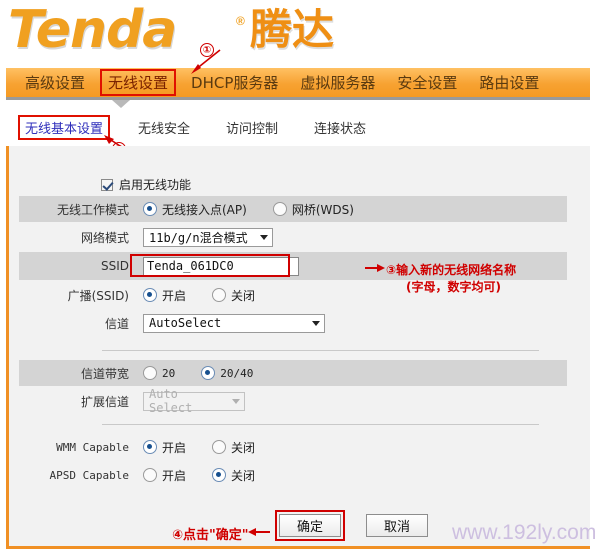 This screenshot has width=596, height=555. Describe the element at coordinates (219, 295) in the screenshot. I see `broadcast-ssid-off-radio` at that location.